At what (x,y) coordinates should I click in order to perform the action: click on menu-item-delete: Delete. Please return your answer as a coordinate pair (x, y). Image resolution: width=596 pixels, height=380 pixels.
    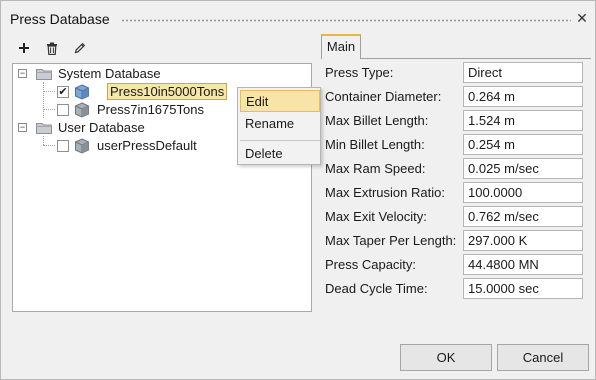
    Looking at the image, I should click on (280, 154).